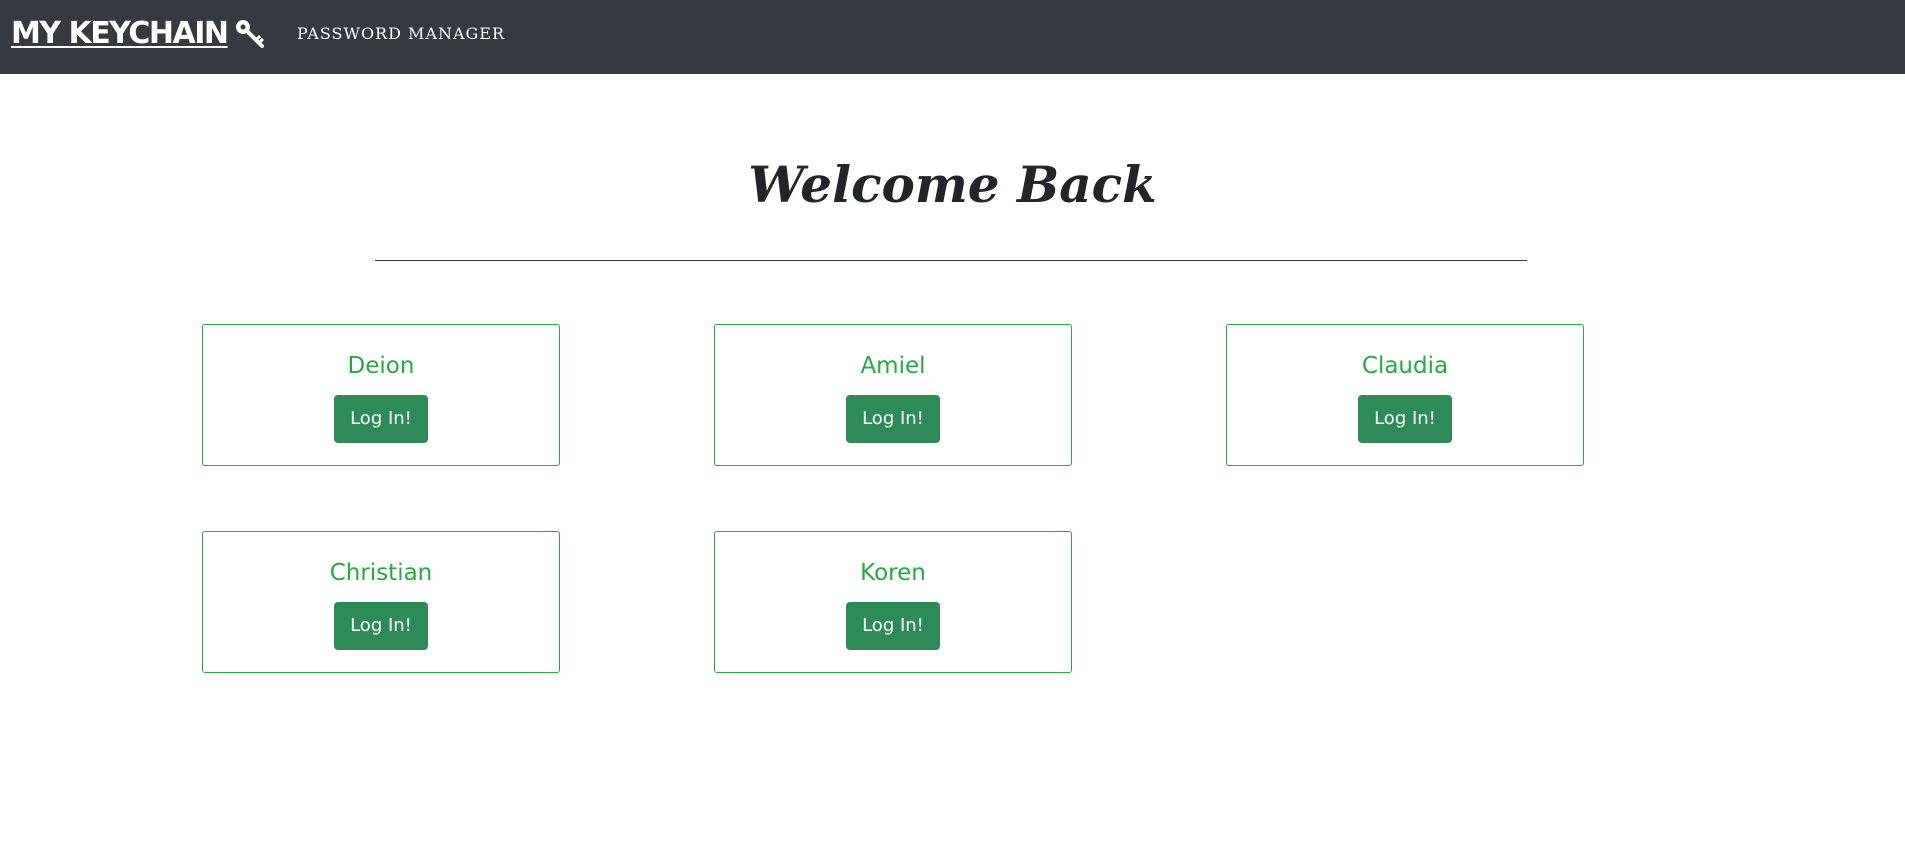  I want to click on user-name: Claudia, so click(1405, 366).